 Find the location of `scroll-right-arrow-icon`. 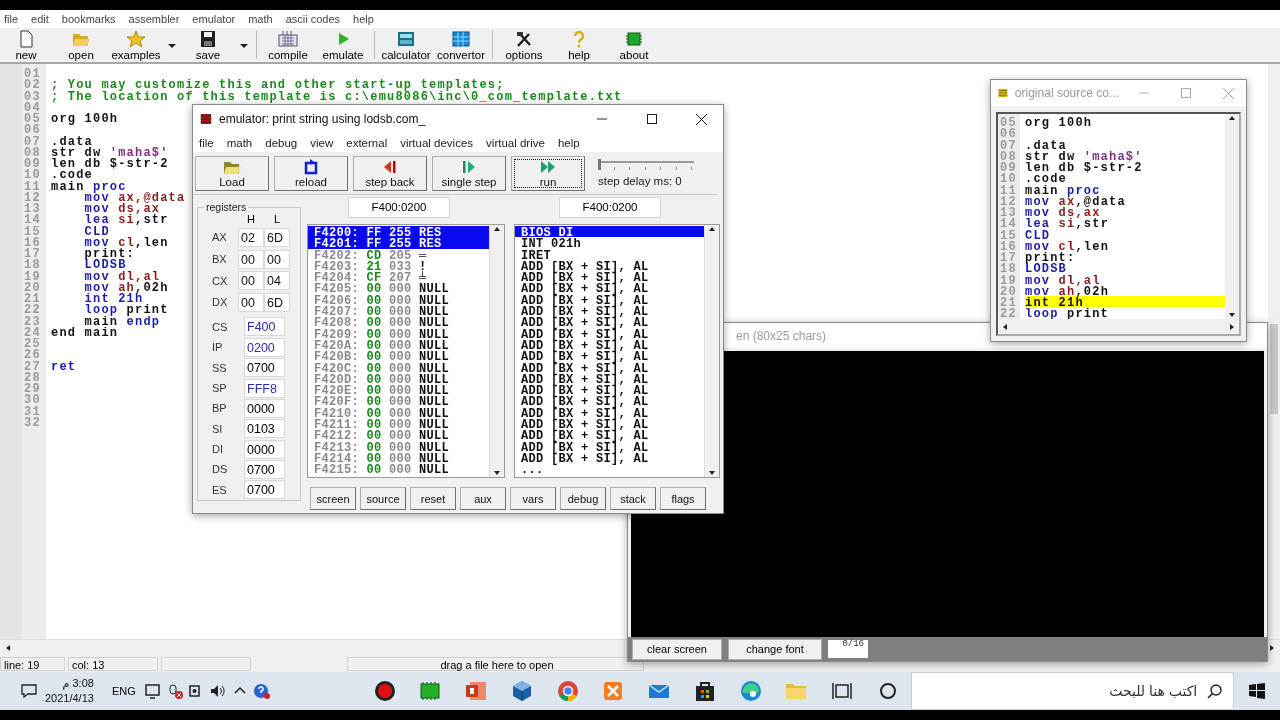

scroll-right-arrow-icon is located at coordinates (1272, 648).